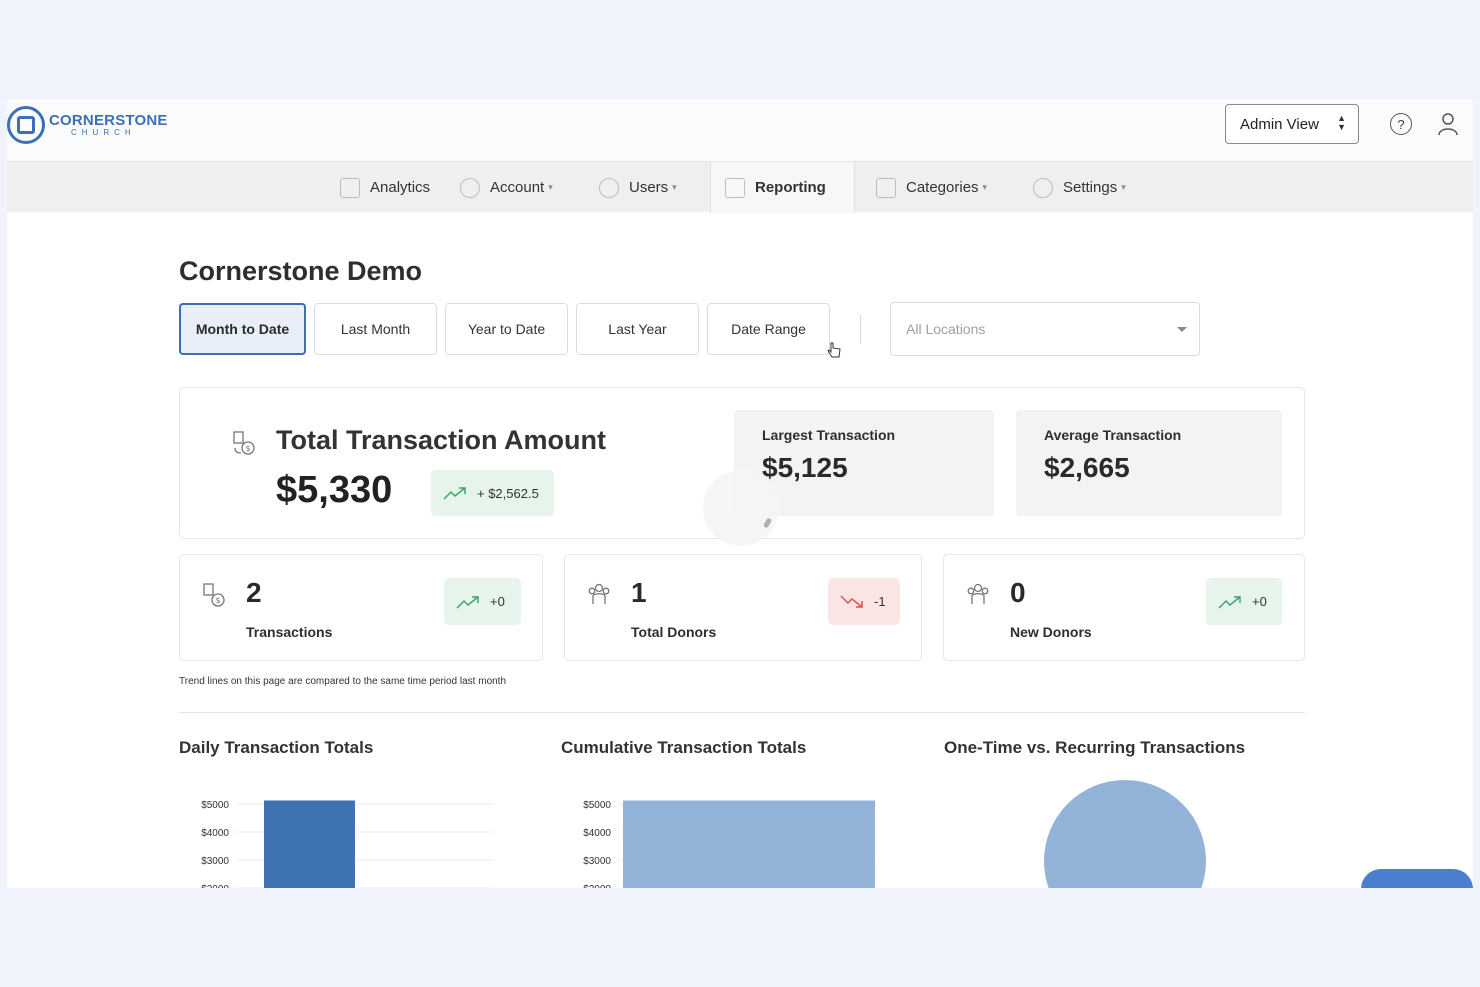 The height and width of the screenshot is (987, 1480). Describe the element at coordinates (1051, 632) in the screenshot. I see `new-donors-label: New Donors` at that location.